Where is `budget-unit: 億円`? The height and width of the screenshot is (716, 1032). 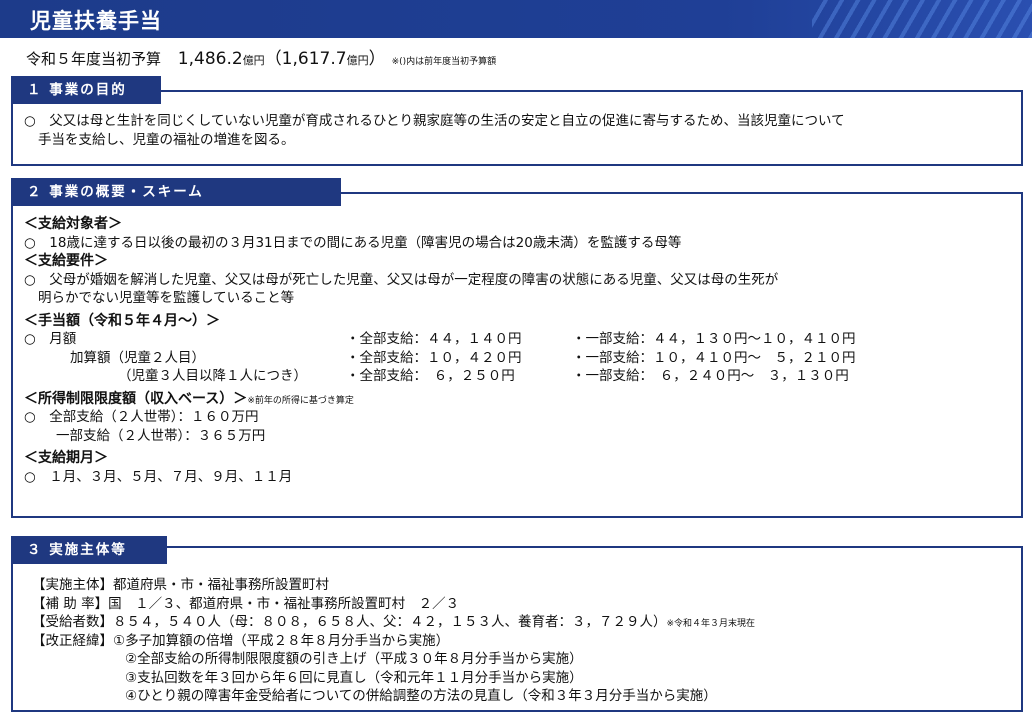 budget-unit: 億円 is located at coordinates (253, 60).